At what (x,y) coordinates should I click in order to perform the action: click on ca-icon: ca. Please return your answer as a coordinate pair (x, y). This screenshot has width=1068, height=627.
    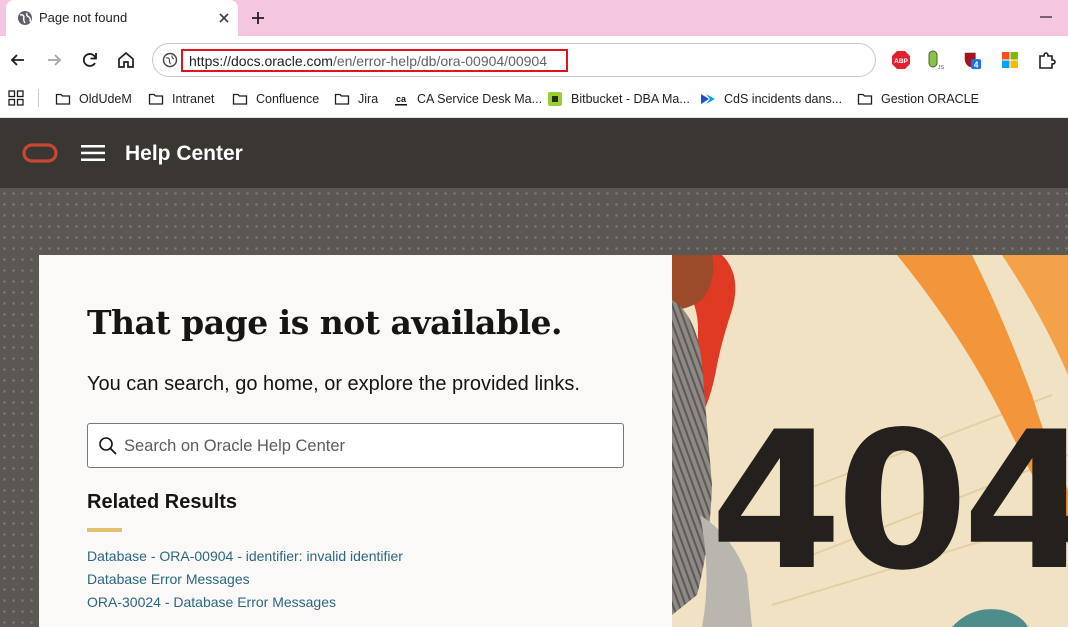
    Looking at the image, I should click on (401, 99).